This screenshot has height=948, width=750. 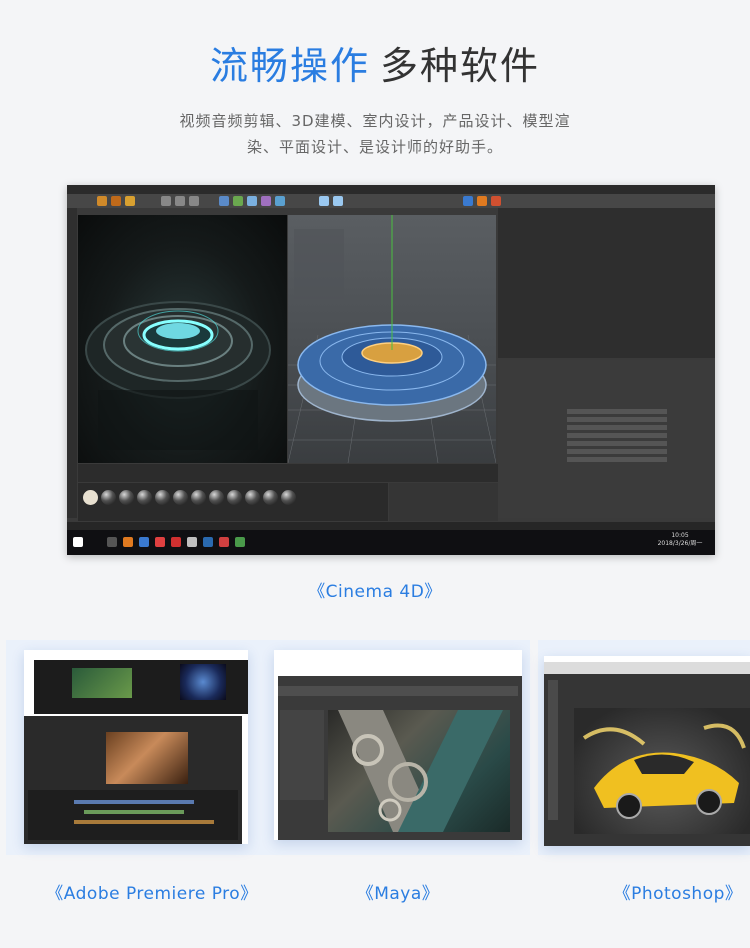 I want to click on pr-timeline, so click(x=133, y=815).